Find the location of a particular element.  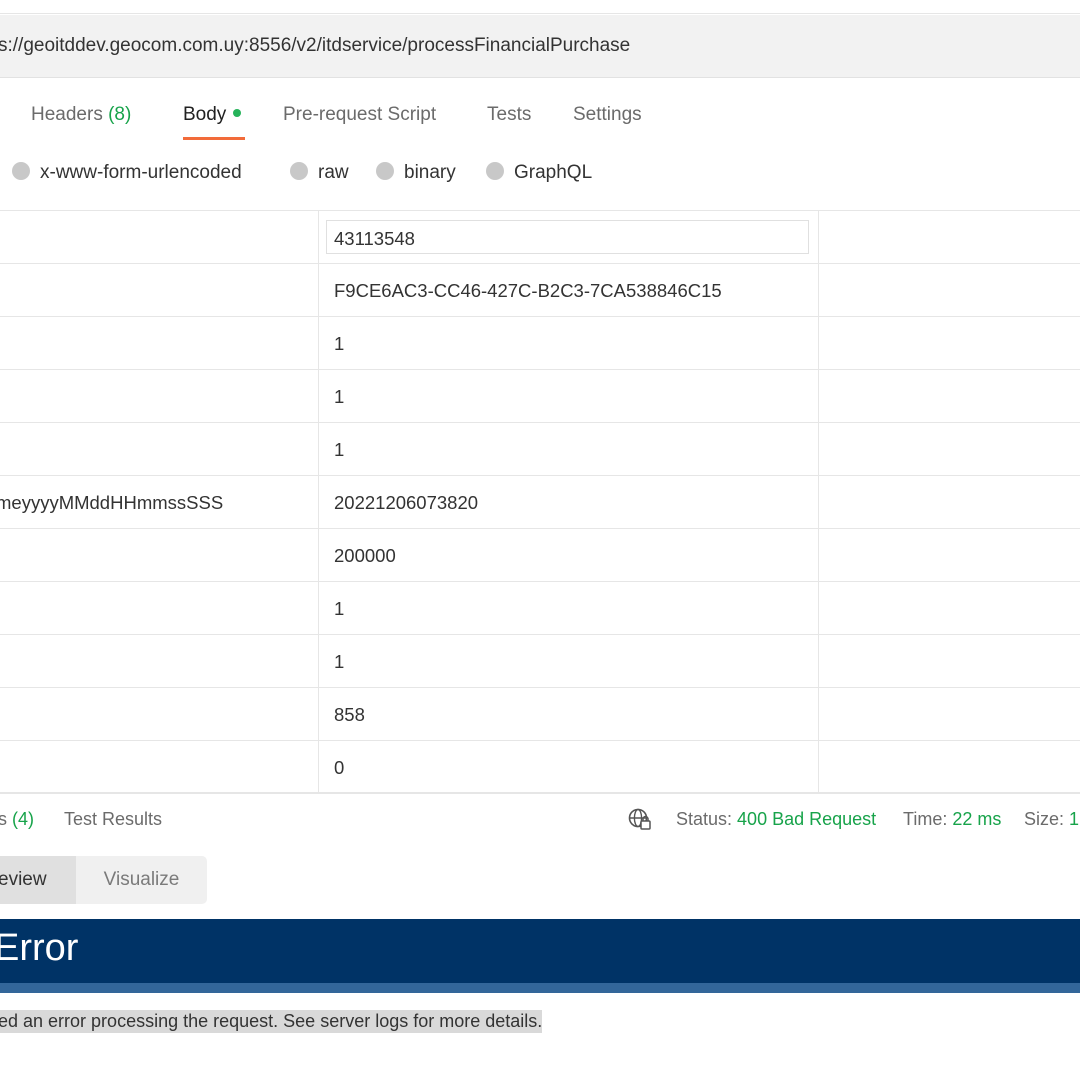

table-row: 858 is located at coordinates (540, 714).